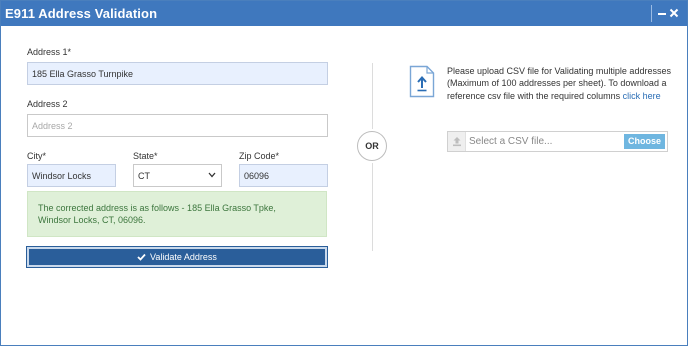 This screenshot has height=346, width=688. What do you see at coordinates (422, 81) in the screenshot?
I see `upload-file-icon` at bounding box center [422, 81].